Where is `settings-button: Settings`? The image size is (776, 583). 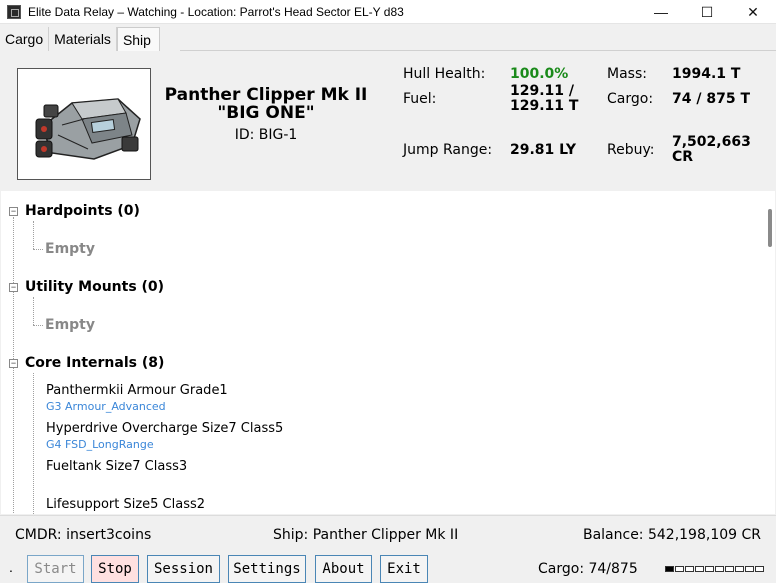
settings-button: Settings is located at coordinates (267, 569).